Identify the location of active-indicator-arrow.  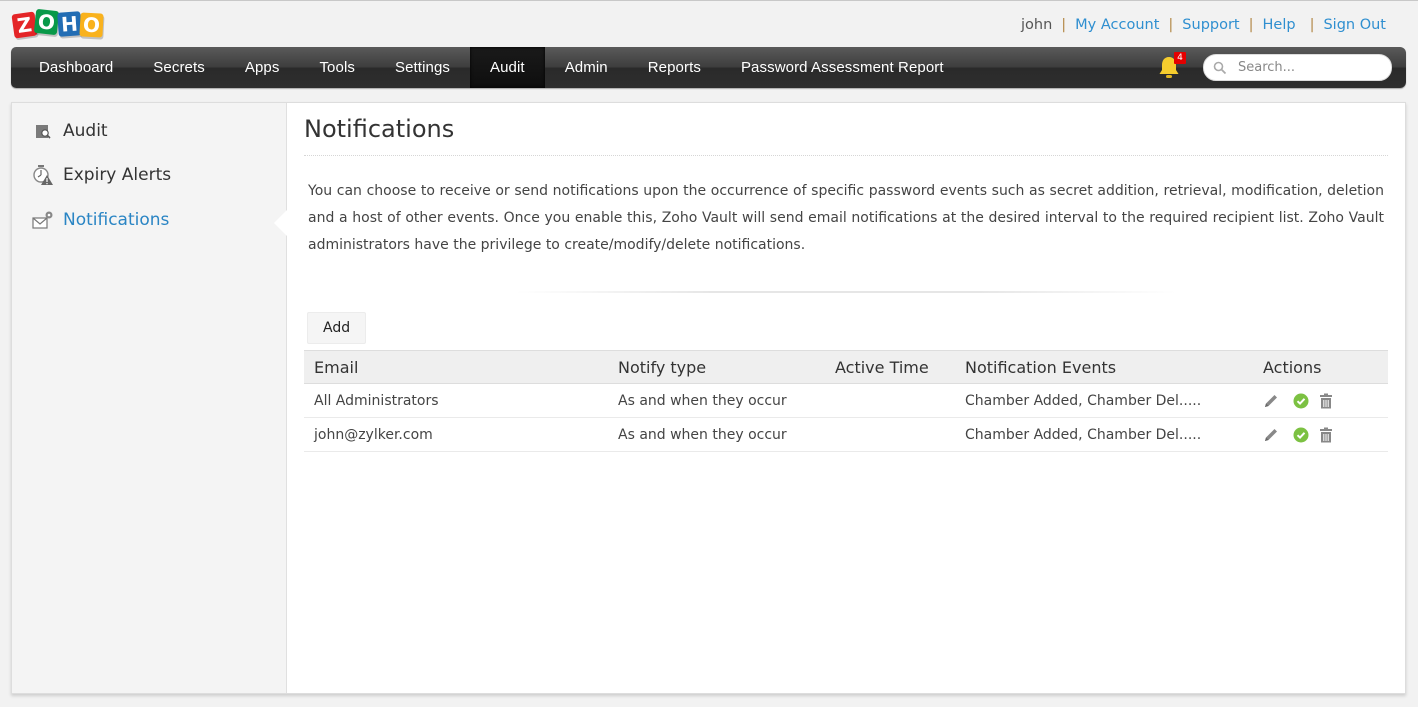
(281, 223).